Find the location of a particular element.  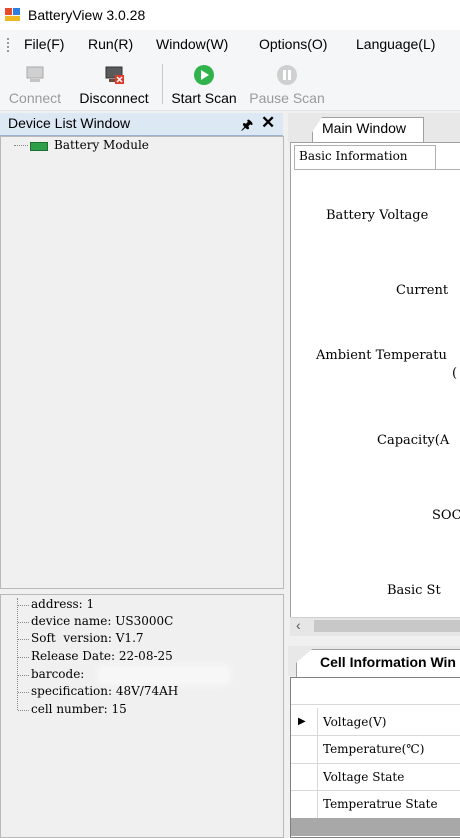

label-ambient-temperature: Ambient Temperatu is located at coordinates (381, 355).